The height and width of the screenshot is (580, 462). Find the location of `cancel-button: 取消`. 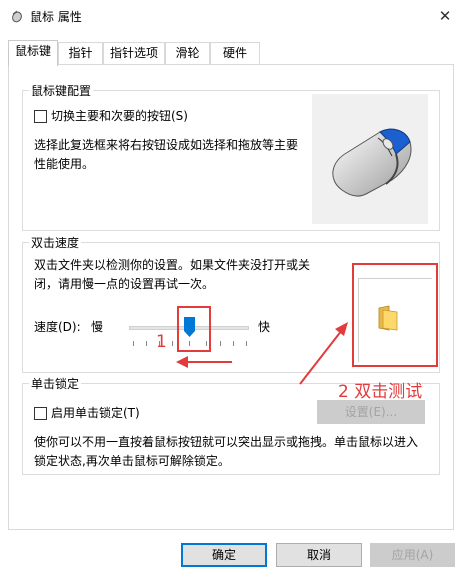

cancel-button: 取消 is located at coordinates (319, 555).